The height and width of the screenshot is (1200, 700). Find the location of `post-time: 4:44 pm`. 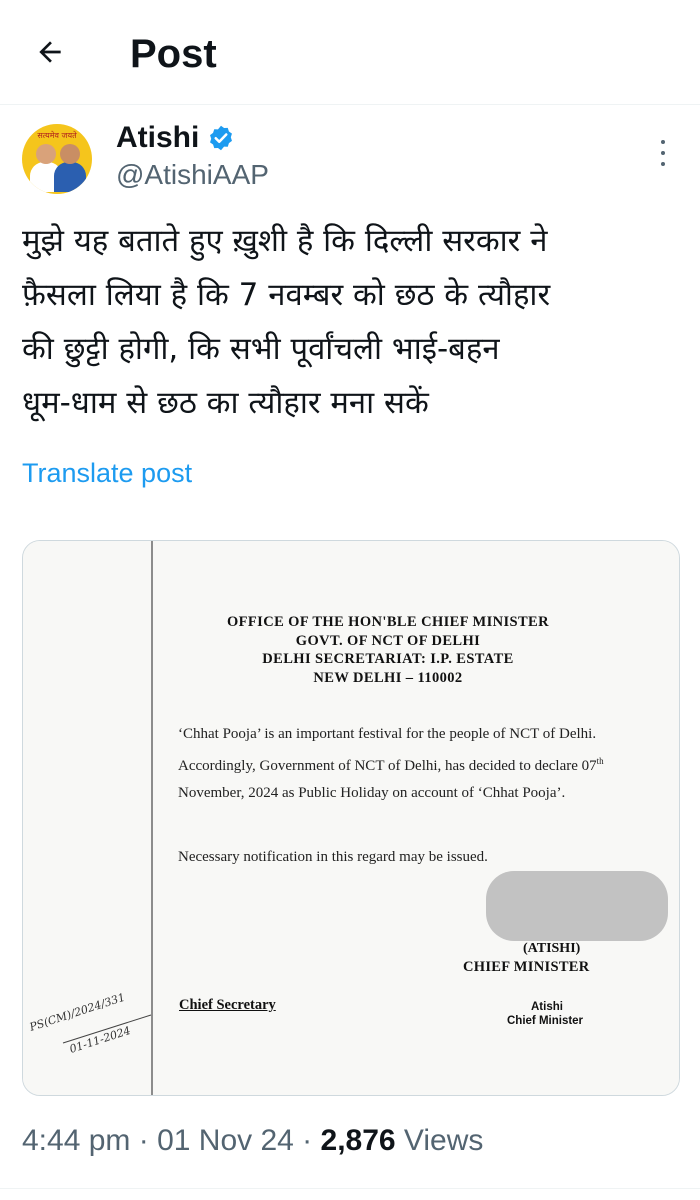

post-time: 4:44 pm is located at coordinates (76, 1140).